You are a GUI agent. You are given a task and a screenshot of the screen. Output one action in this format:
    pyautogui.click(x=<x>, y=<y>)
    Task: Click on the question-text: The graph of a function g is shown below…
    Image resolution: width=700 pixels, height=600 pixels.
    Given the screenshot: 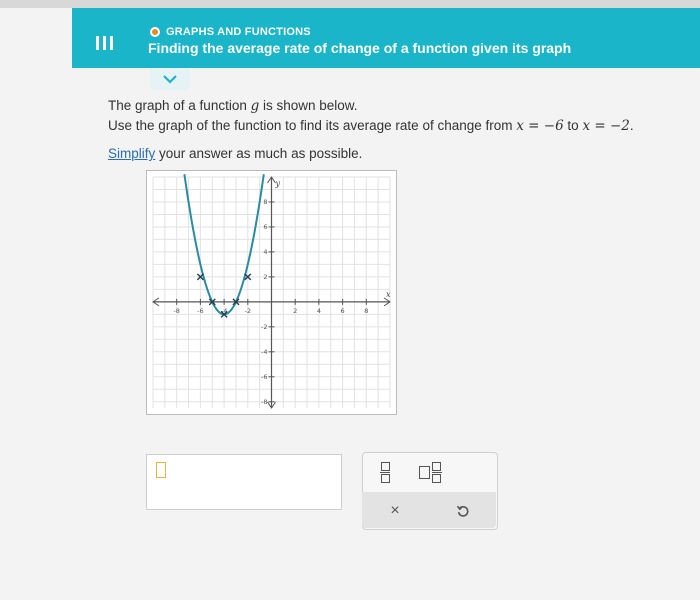 What is the action you would take?
    pyautogui.click(x=393, y=116)
    